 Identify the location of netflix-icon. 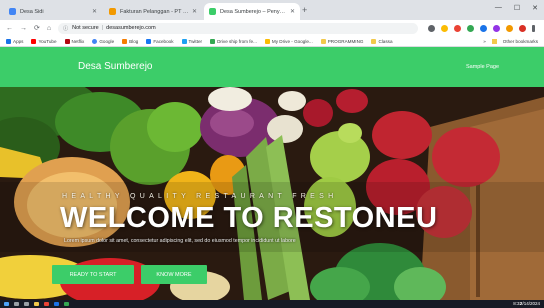
(67, 41).